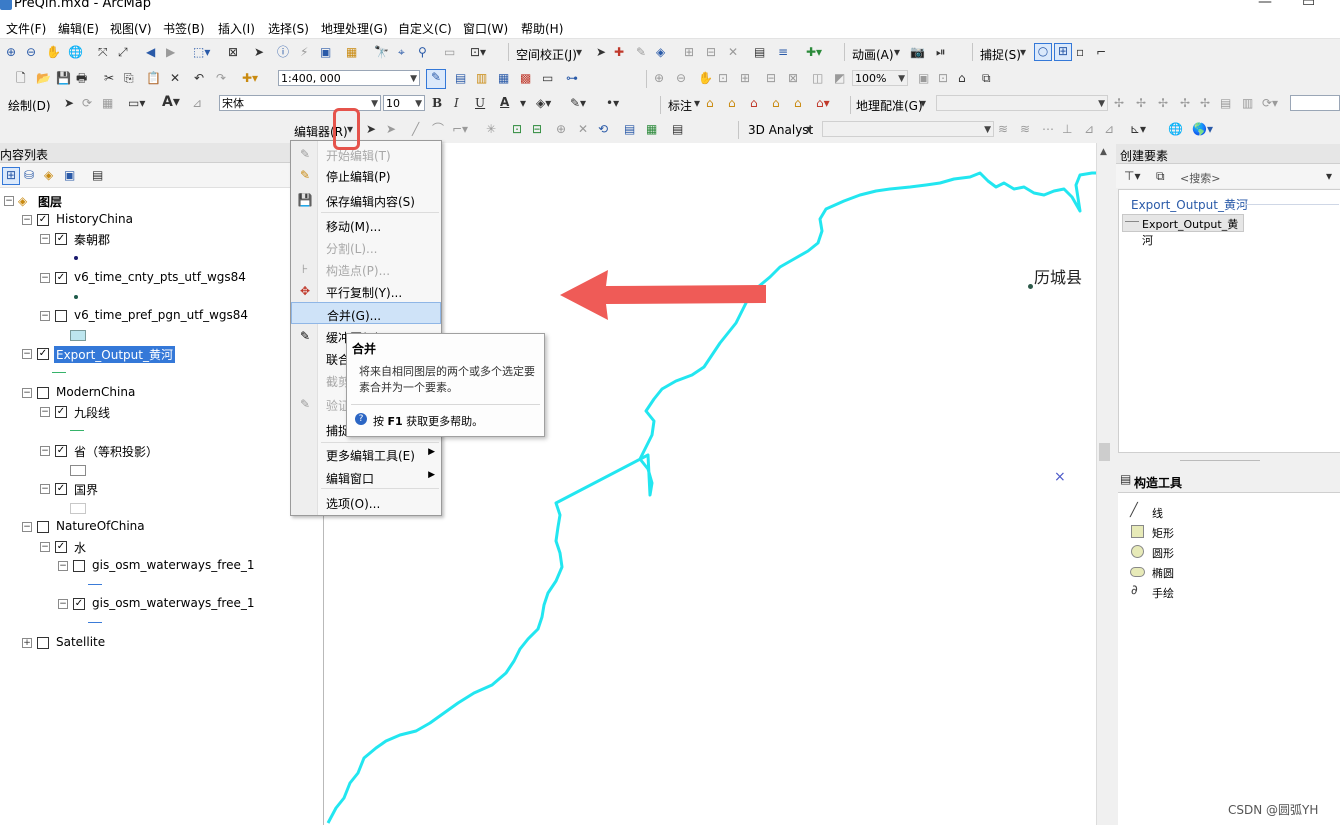  What do you see at coordinates (438, 129) in the screenshot?
I see `end-point-arc-icon: ⌒` at bounding box center [438, 129].